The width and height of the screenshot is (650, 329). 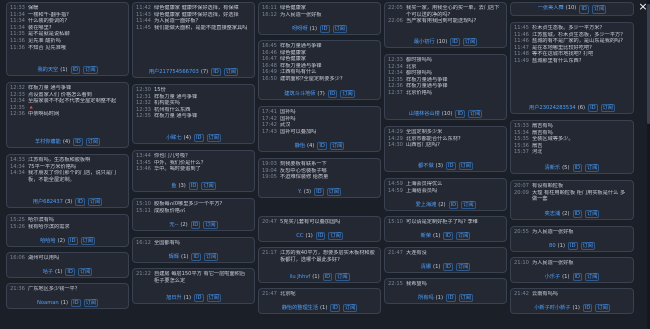 What do you see at coordinates (445, 194) in the screenshot?
I see `message-card: 14:59 上海会员得优么 14:59 上海给会员吗 爱上海滩 (2) ID 订阅` at bounding box center [445, 194].